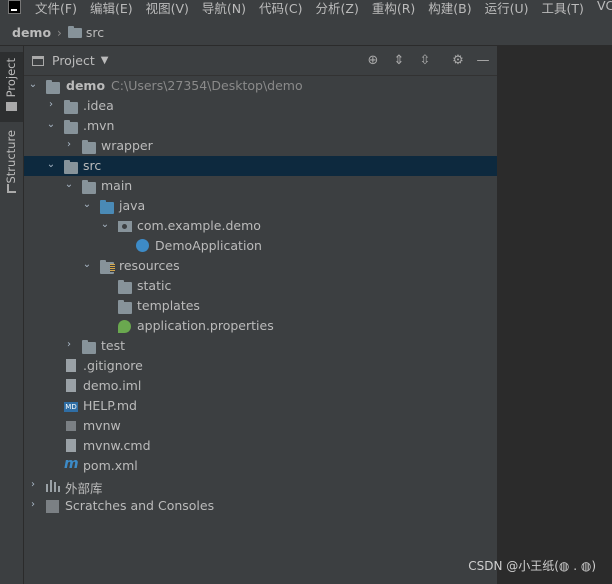 The image size is (612, 584). What do you see at coordinates (125, 226) in the screenshot?
I see `package-icon` at bounding box center [125, 226].